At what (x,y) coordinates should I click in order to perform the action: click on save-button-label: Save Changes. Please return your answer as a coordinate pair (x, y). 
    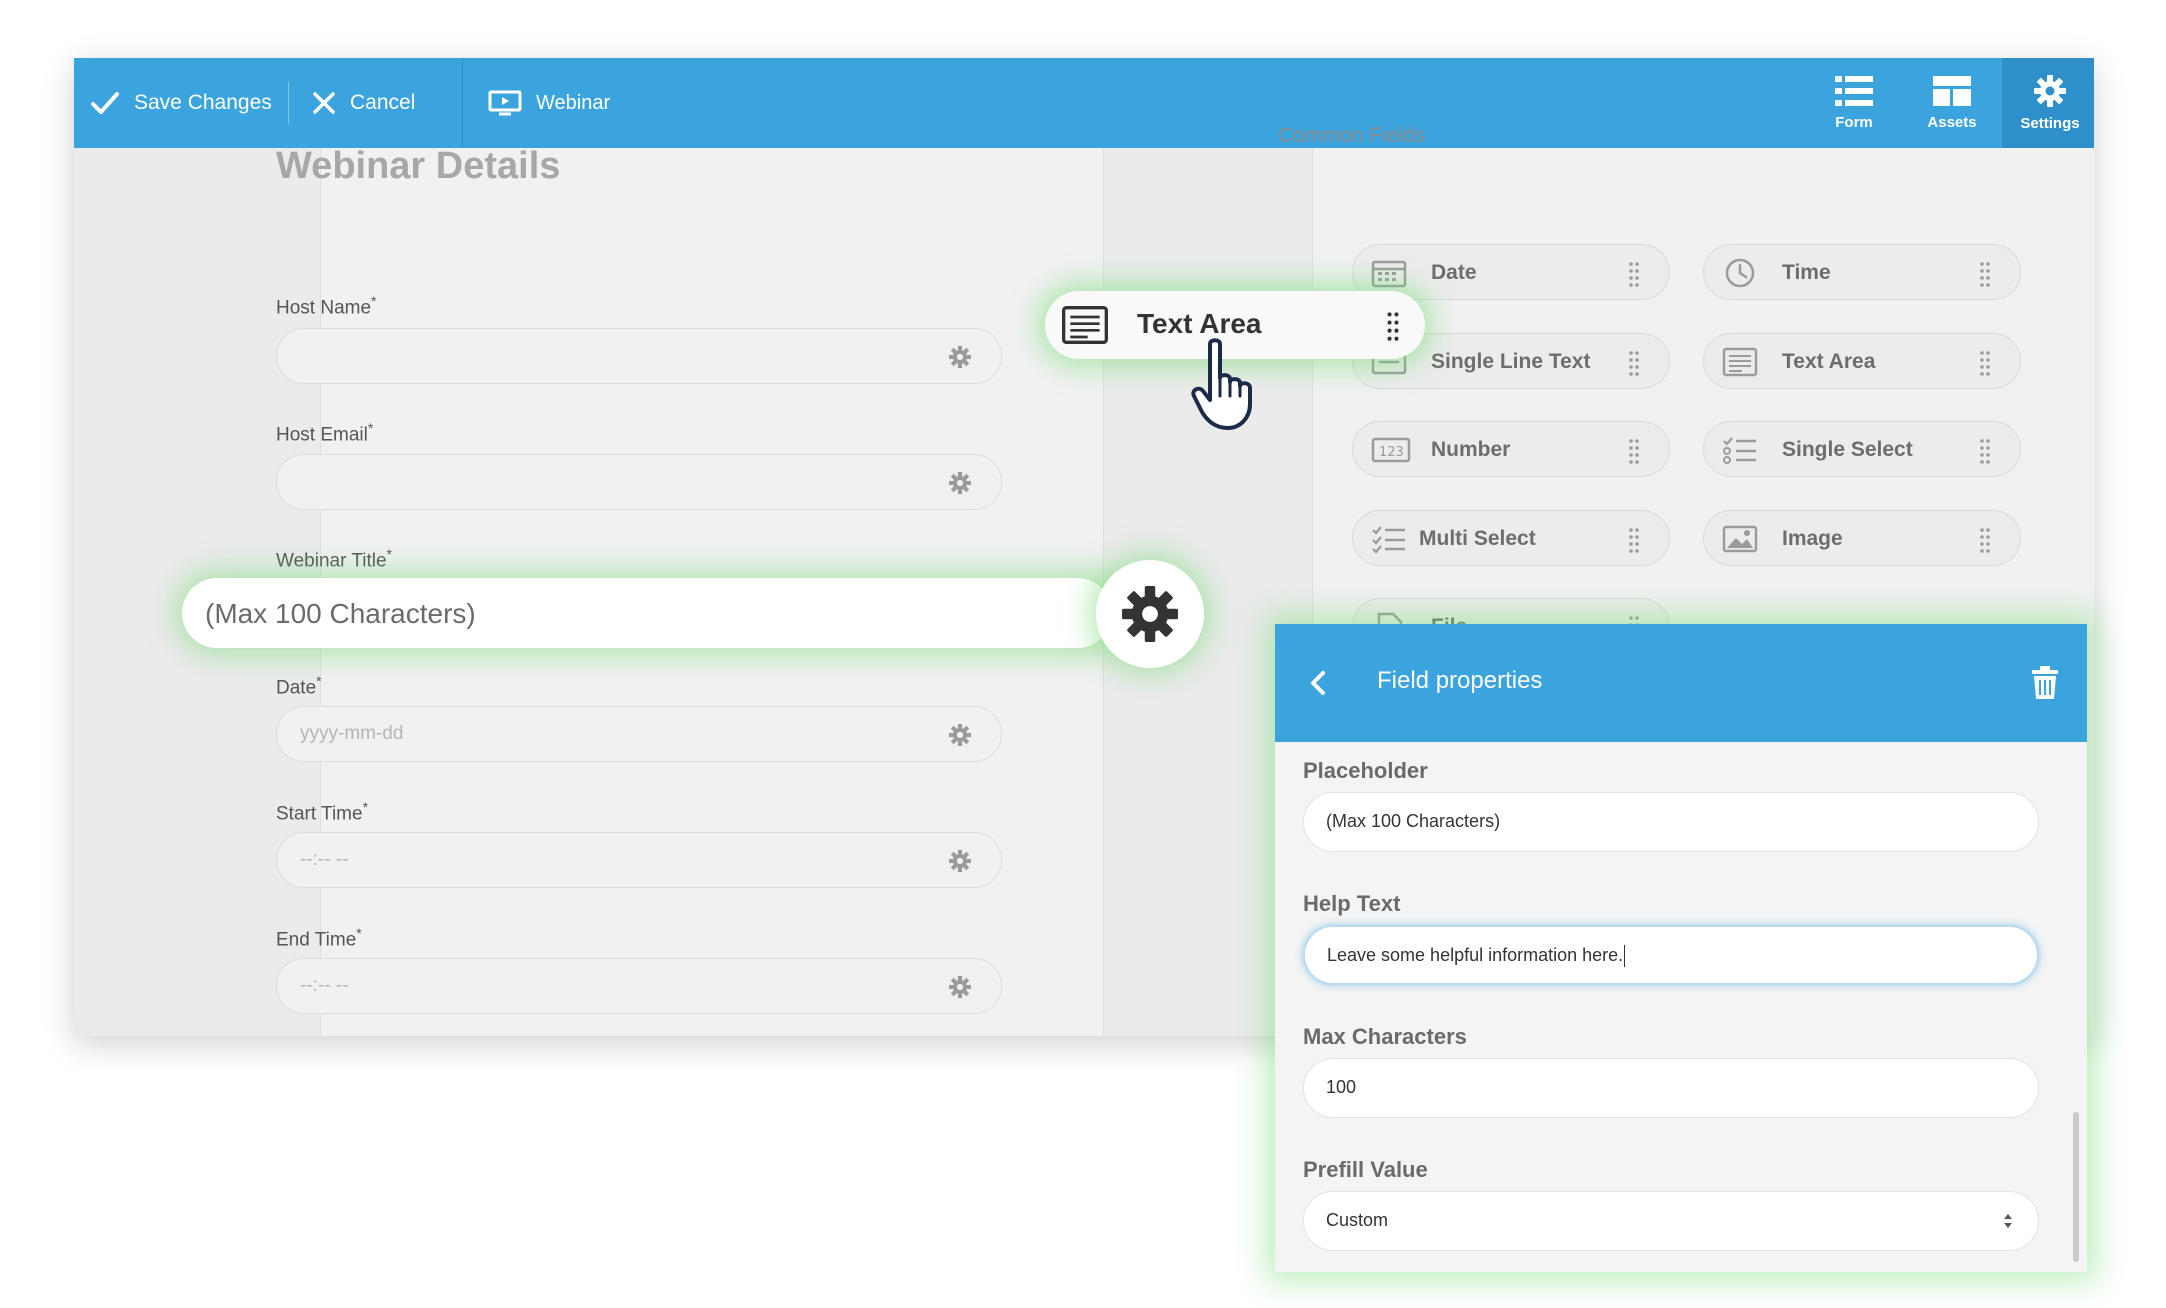
    Looking at the image, I should click on (203, 102).